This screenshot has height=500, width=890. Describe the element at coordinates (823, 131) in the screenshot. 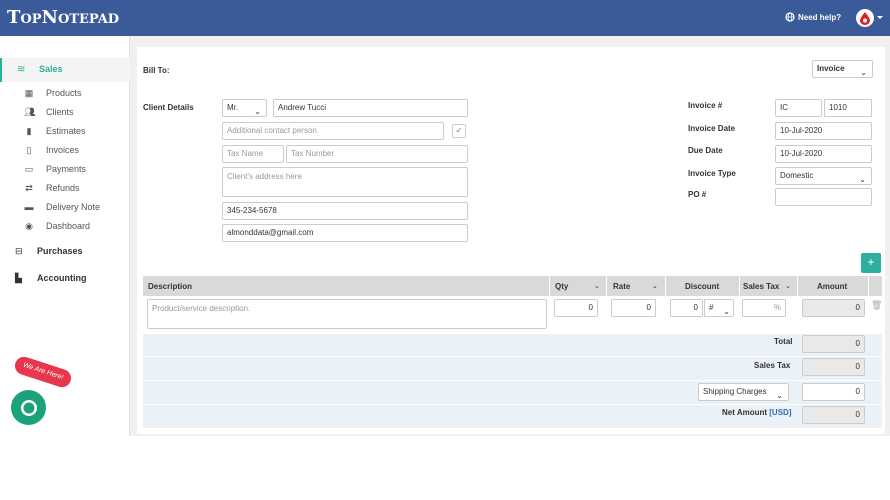

I see `invoice-date-input: 10-Jul-2020` at that location.